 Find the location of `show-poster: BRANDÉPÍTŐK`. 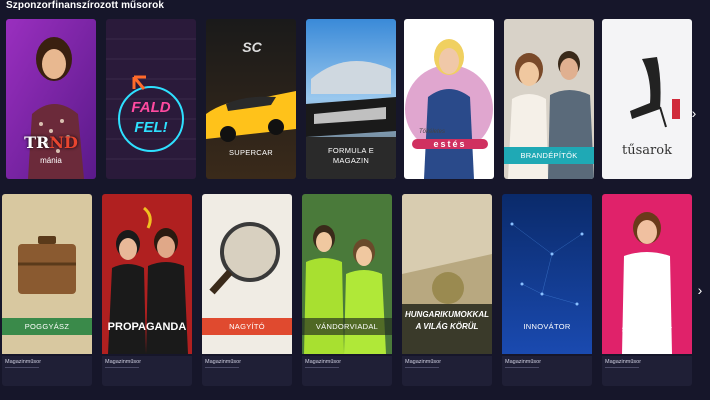

show-poster: BRANDÉPÍTŐK is located at coordinates (549, 99).